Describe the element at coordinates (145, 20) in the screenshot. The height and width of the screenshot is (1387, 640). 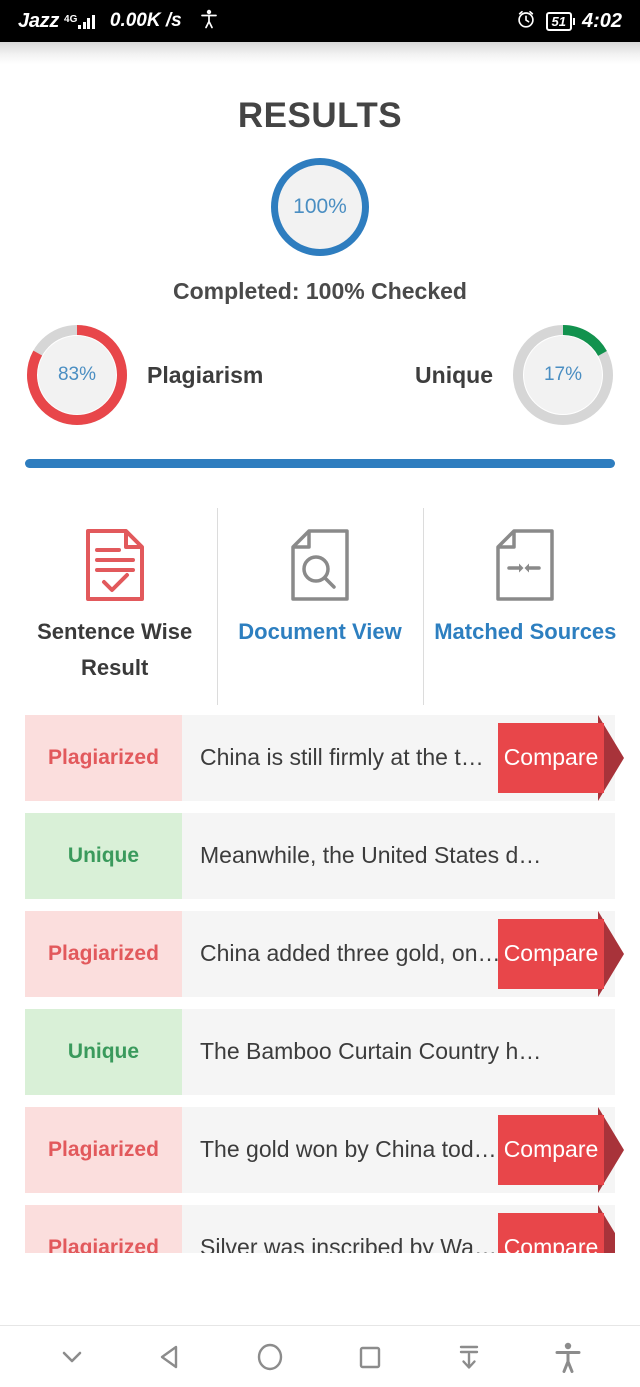
I see `network-speed-label: 0.00K /s` at that location.